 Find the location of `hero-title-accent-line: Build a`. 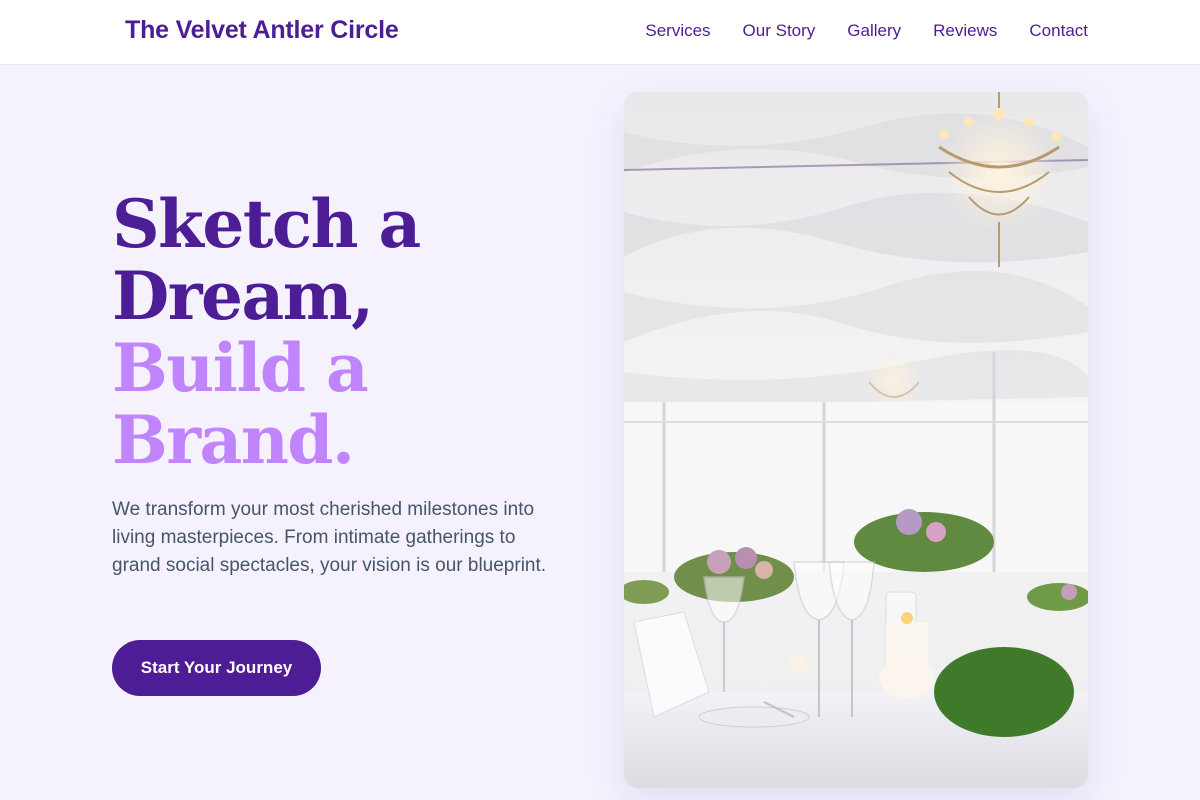

hero-title-accent-line: Build a is located at coordinates (240, 368).